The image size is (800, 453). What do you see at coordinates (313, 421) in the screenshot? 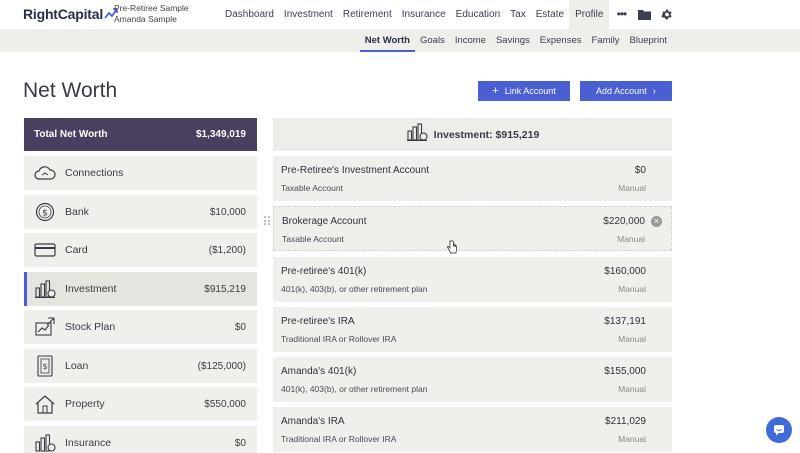
I see `account-name: Amanda's IRA` at bounding box center [313, 421].